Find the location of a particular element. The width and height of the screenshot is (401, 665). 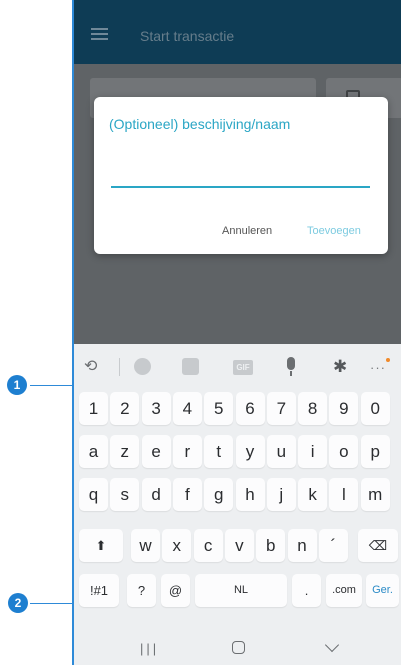

at-key: @ is located at coordinates (175, 590).